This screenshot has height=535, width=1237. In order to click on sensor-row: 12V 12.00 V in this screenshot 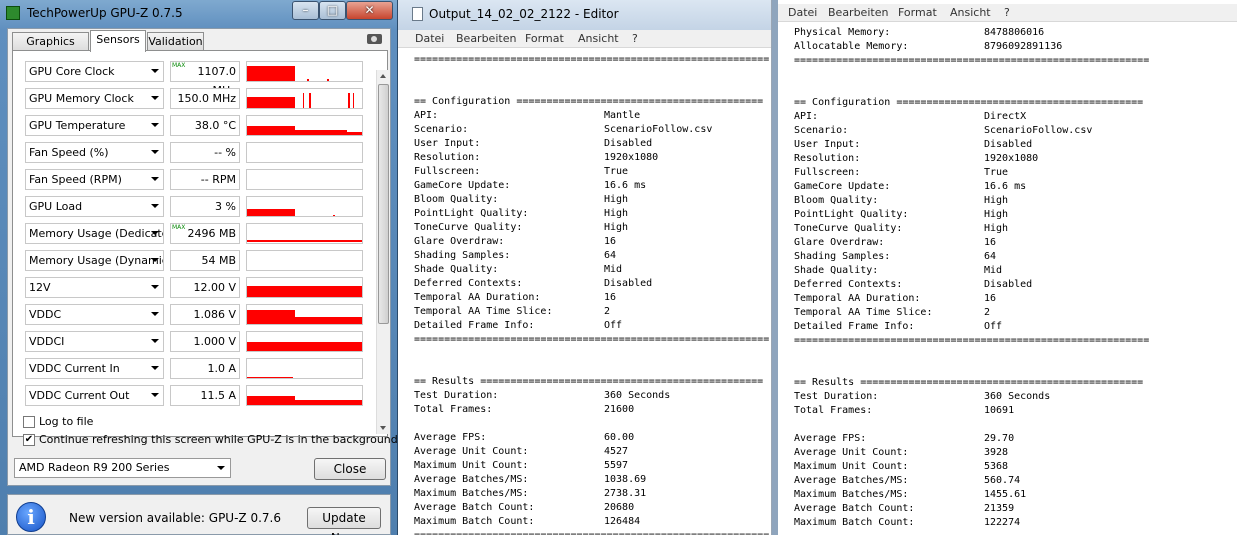, I will do `click(195, 287)`.